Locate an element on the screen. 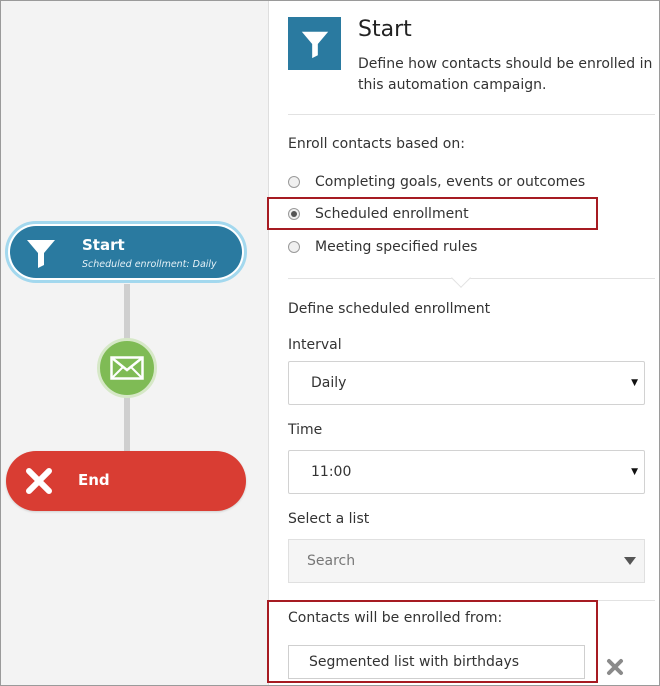 Image resolution: width=660 pixels, height=686 pixels. dropdown-caret-icon is located at coordinates (630, 561).